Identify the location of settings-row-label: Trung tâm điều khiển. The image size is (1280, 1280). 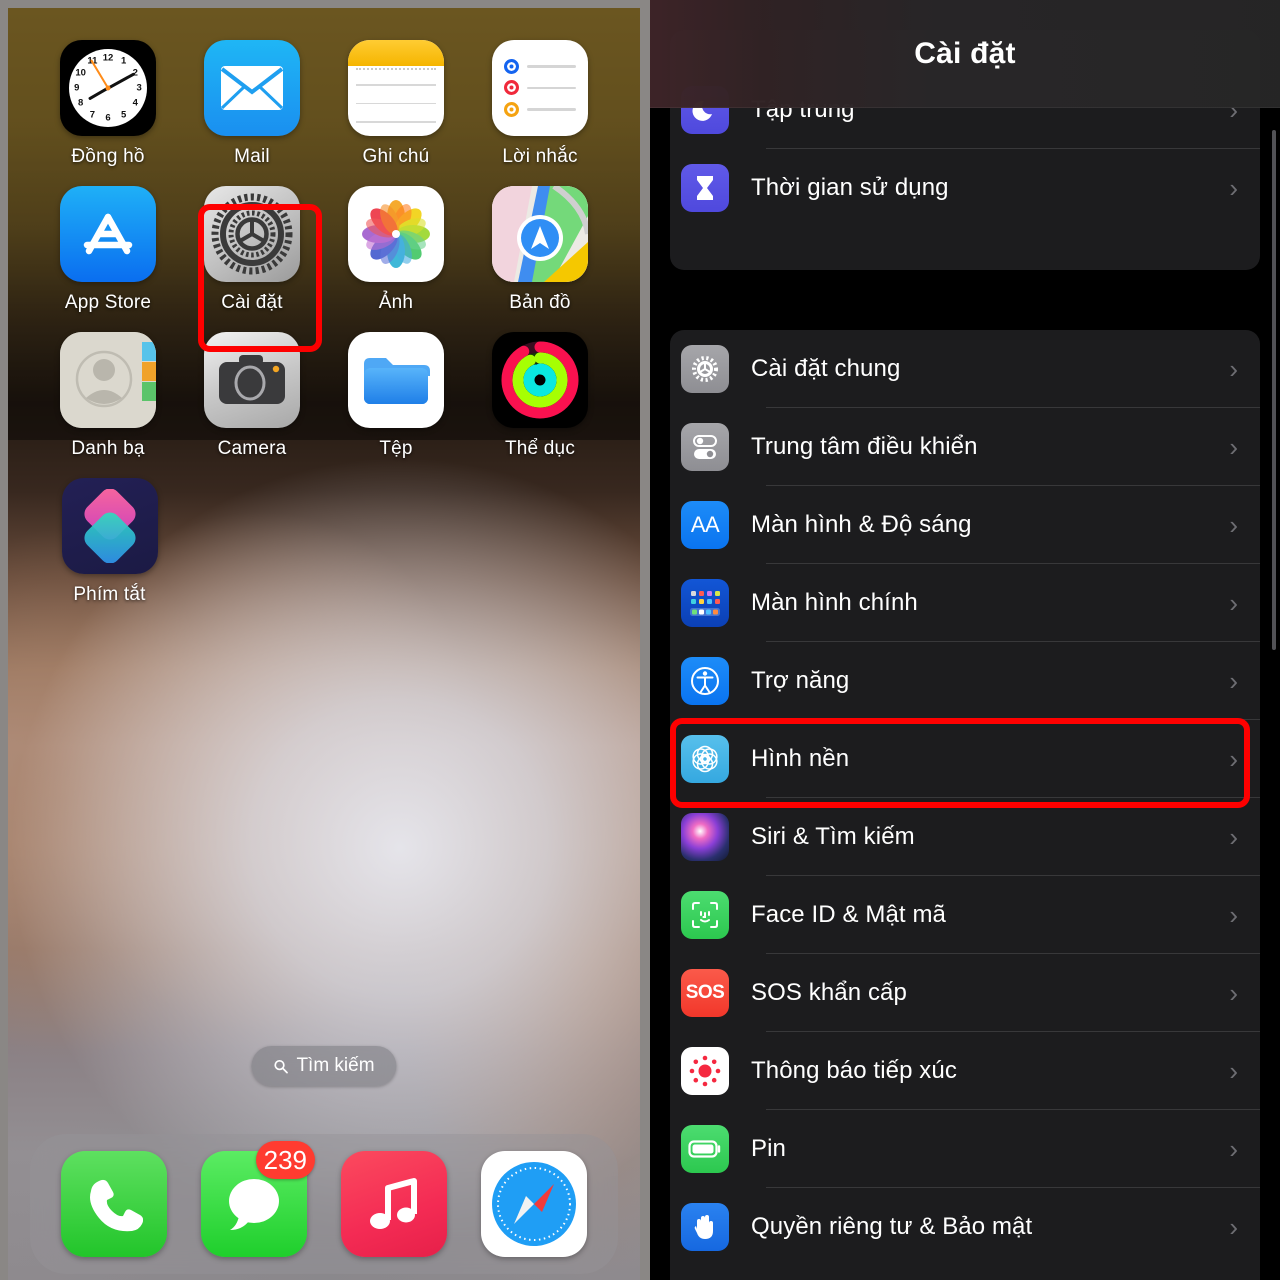
(864, 446).